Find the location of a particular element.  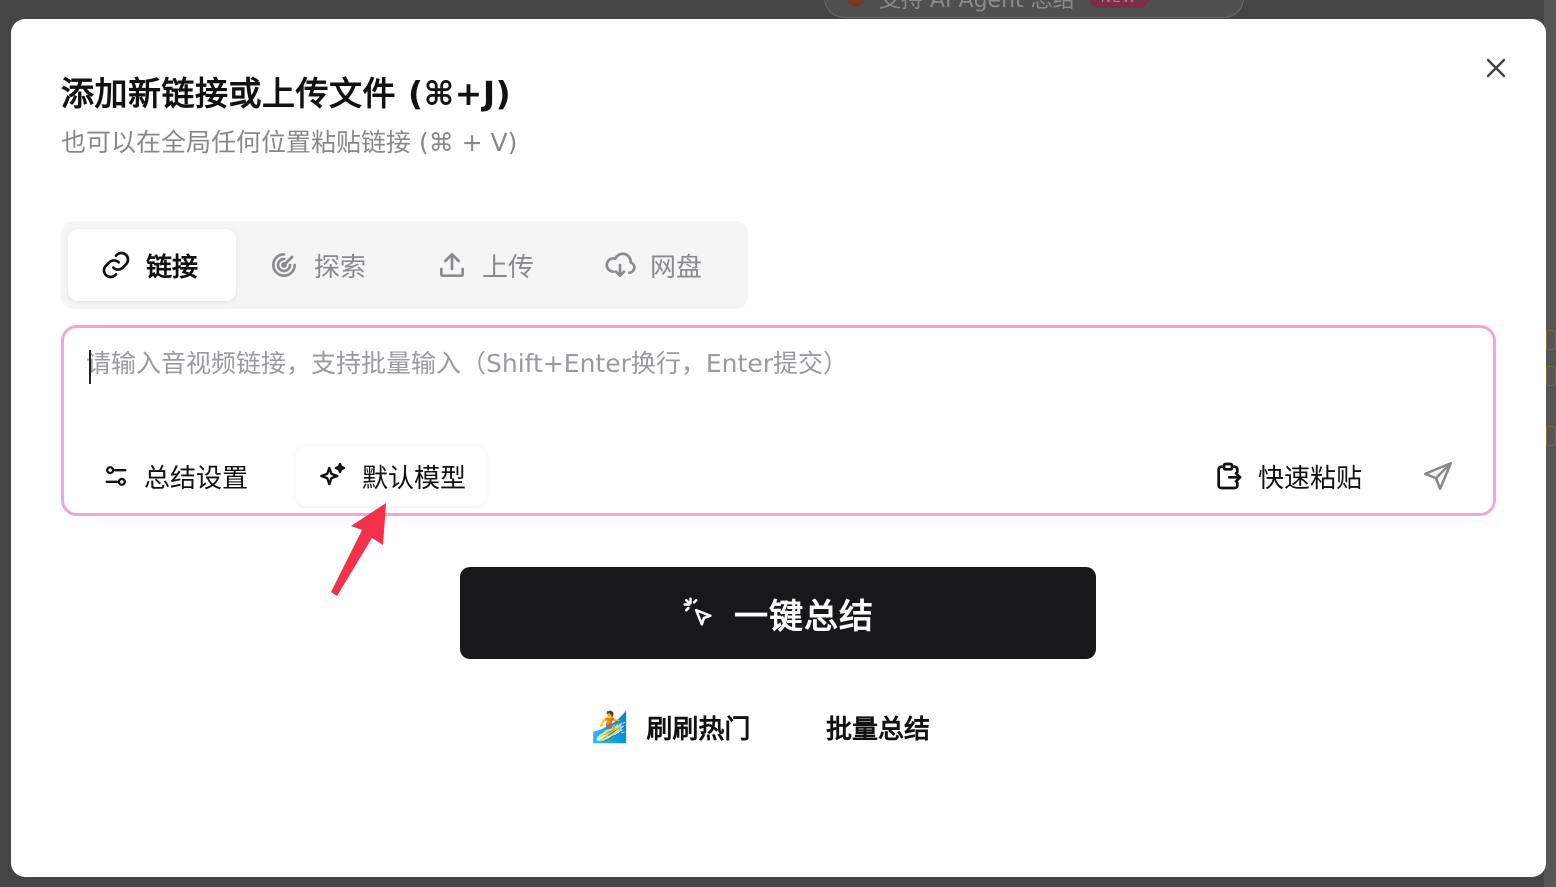

summary-settings-label: 总结设置 is located at coordinates (196, 478).